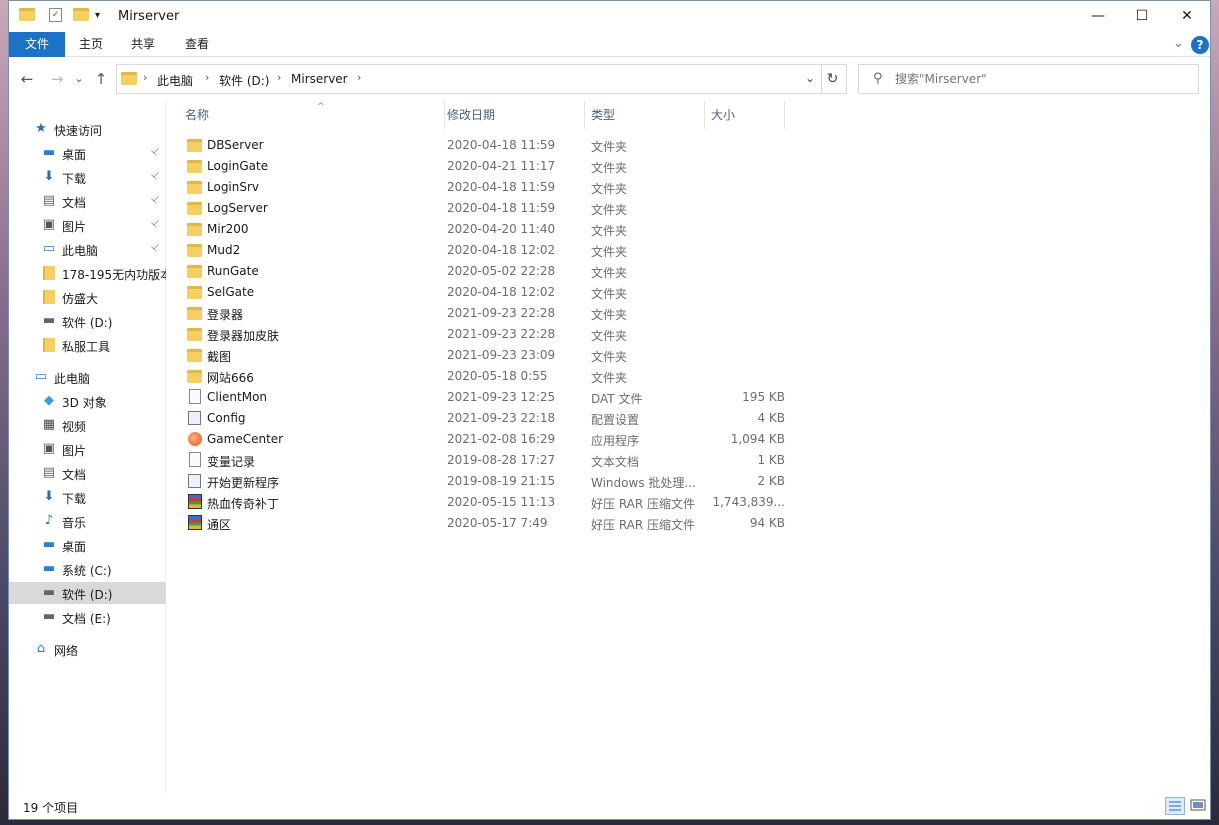  I want to click on network-icon: ⌂, so click(41, 648).